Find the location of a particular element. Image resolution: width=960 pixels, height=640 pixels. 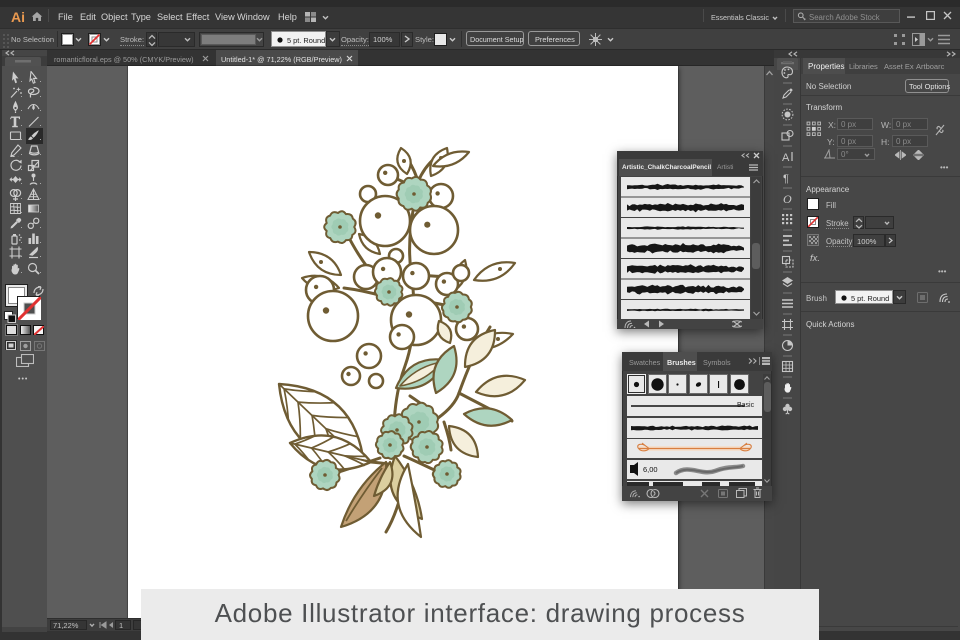

svg-text: O is located at coordinates (787, 198).